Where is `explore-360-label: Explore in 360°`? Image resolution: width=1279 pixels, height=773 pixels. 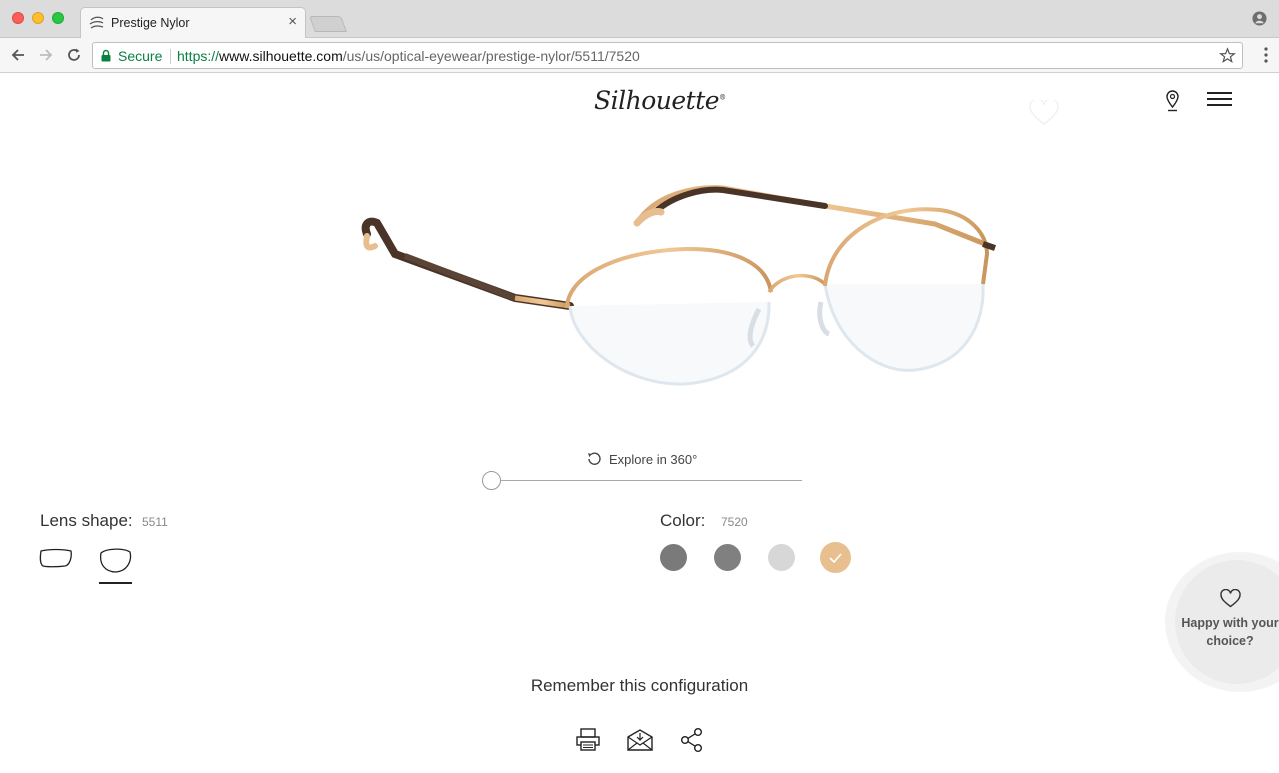
explore-360-label: Explore in 360° is located at coordinates (641, 459).